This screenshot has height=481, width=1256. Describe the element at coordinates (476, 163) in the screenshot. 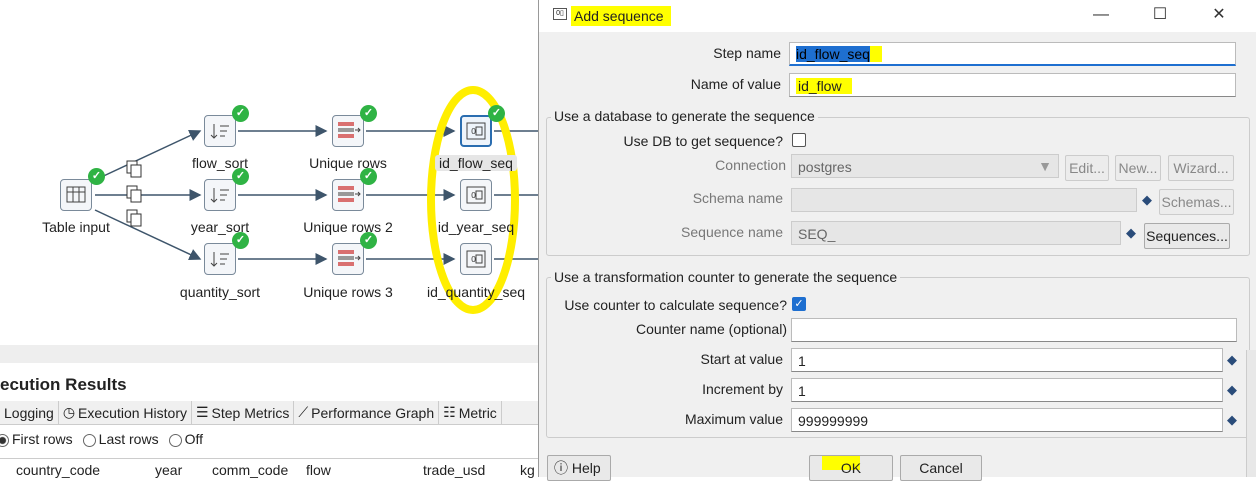

I see `step-label: id_flow_seq` at that location.